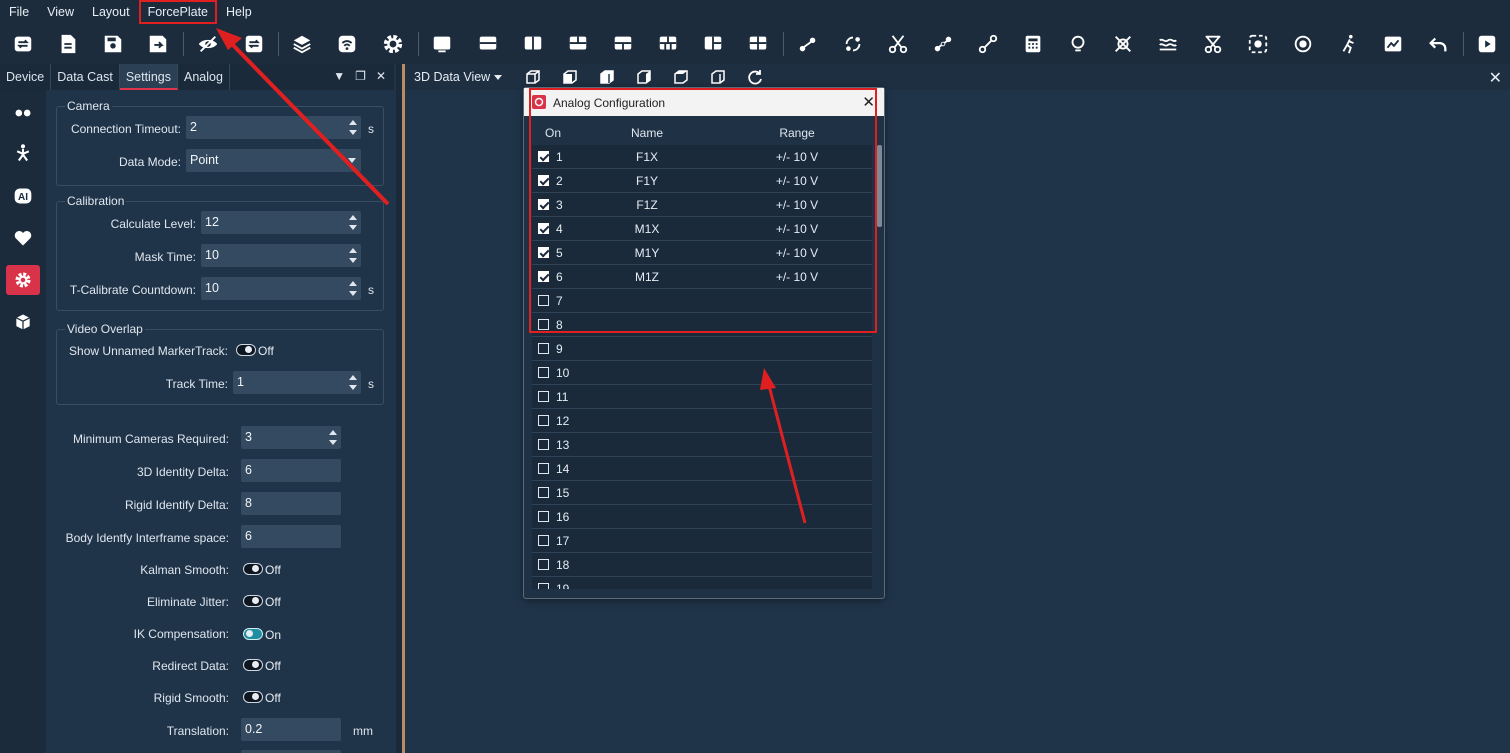 Image resolution: width=1510 pixels, height=753 pixels. What do you see at coordinates (713, 44) in the screenshot?
I see `layout-4b-icon` at bounding box center [713, 44].